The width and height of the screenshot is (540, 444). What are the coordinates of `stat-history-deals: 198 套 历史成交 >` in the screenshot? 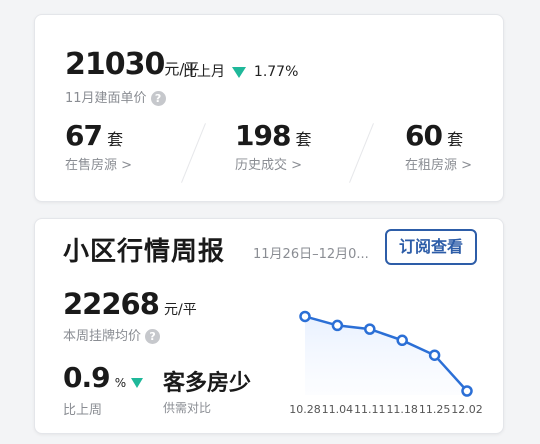 It's located at (273, 146).